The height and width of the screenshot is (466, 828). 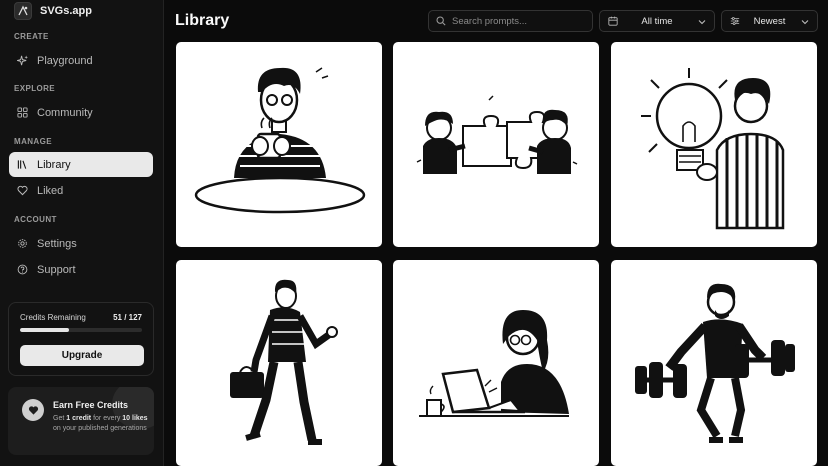 I want to click on credits-progress-fill, so click(x=44, y=330).